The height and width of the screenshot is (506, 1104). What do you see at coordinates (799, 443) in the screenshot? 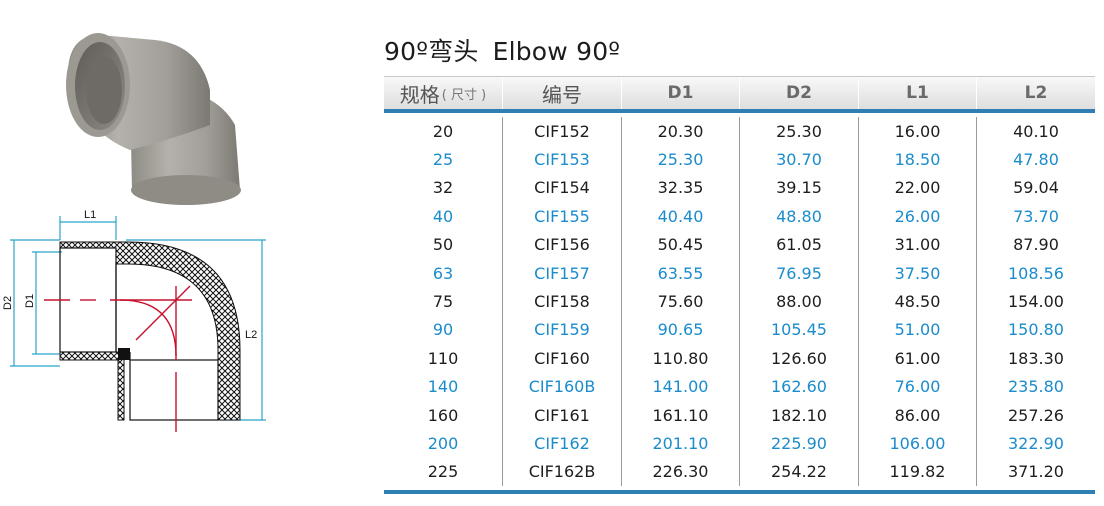
I see `cell-d2: 225.90` at bounding box center [799, 443].